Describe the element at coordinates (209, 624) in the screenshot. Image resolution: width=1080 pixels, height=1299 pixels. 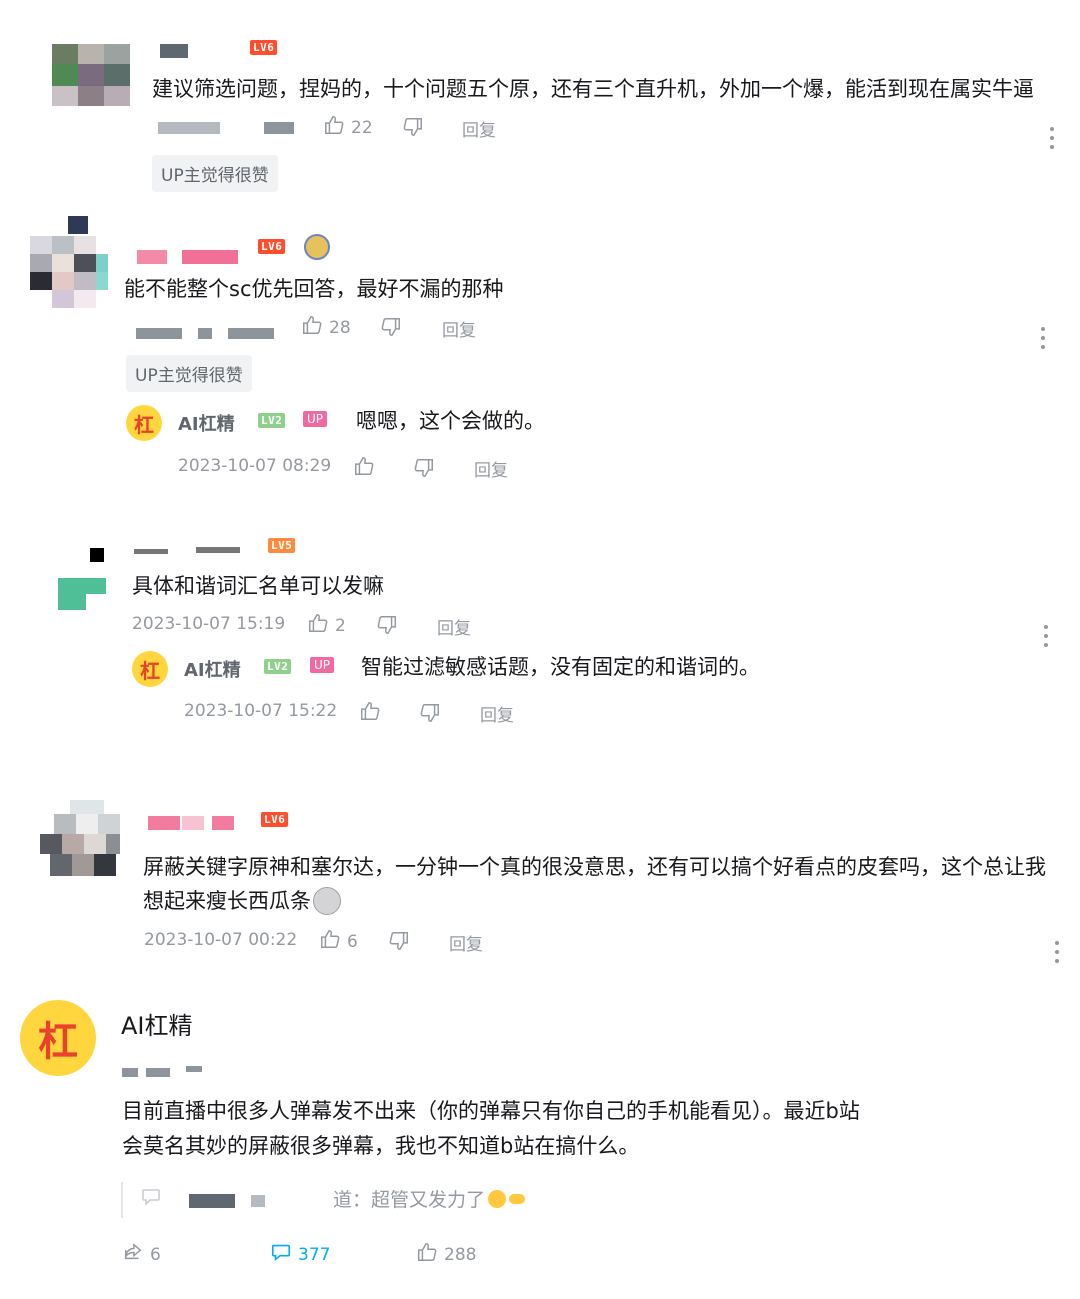
I see `comment-time: 2023-10-07 15:19` at that location.